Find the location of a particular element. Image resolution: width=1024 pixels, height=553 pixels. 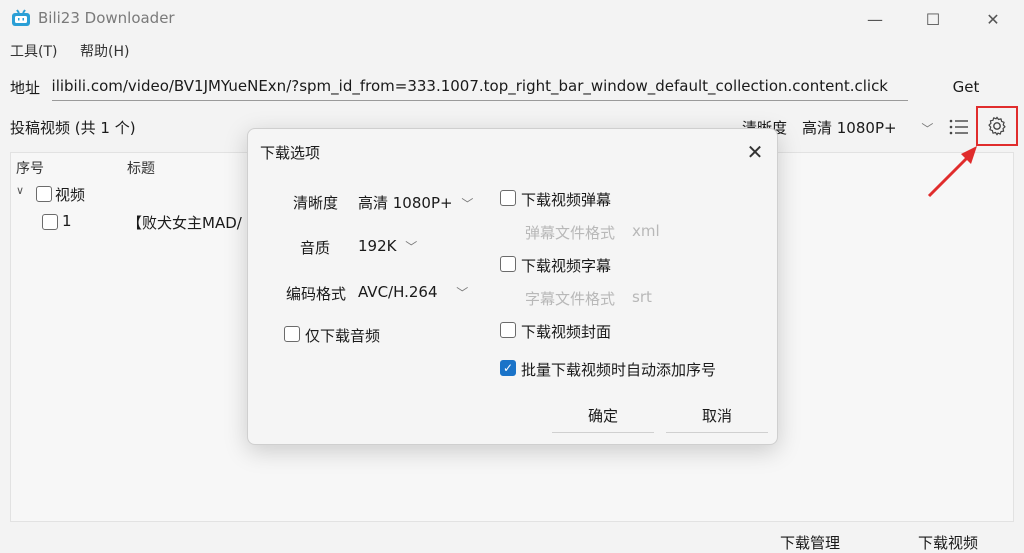

row-title: 【败犬女主MAD/ is located at coordinates (184, 223).